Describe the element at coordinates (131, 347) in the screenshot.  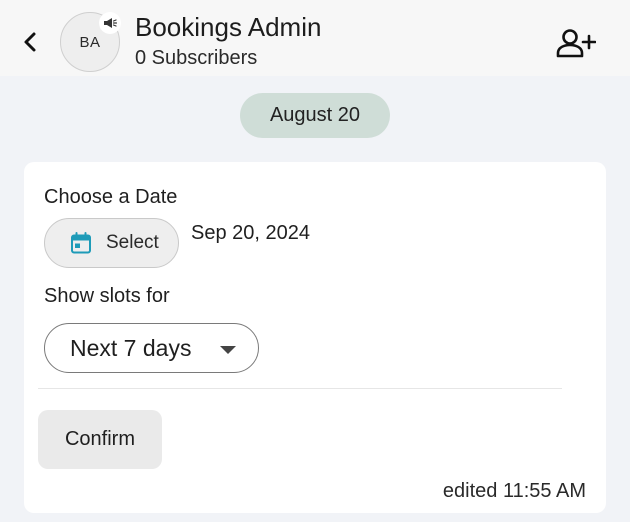
I see `slots-range-value: Next 7 days` at that location.